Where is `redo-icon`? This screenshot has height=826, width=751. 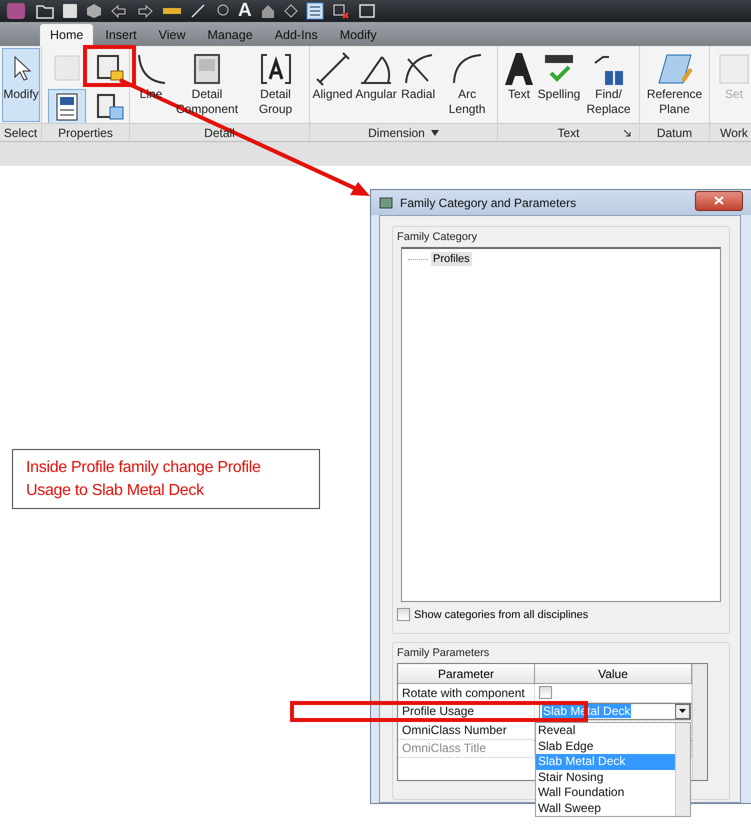
redo-icon is located at coordinates (145, 11).